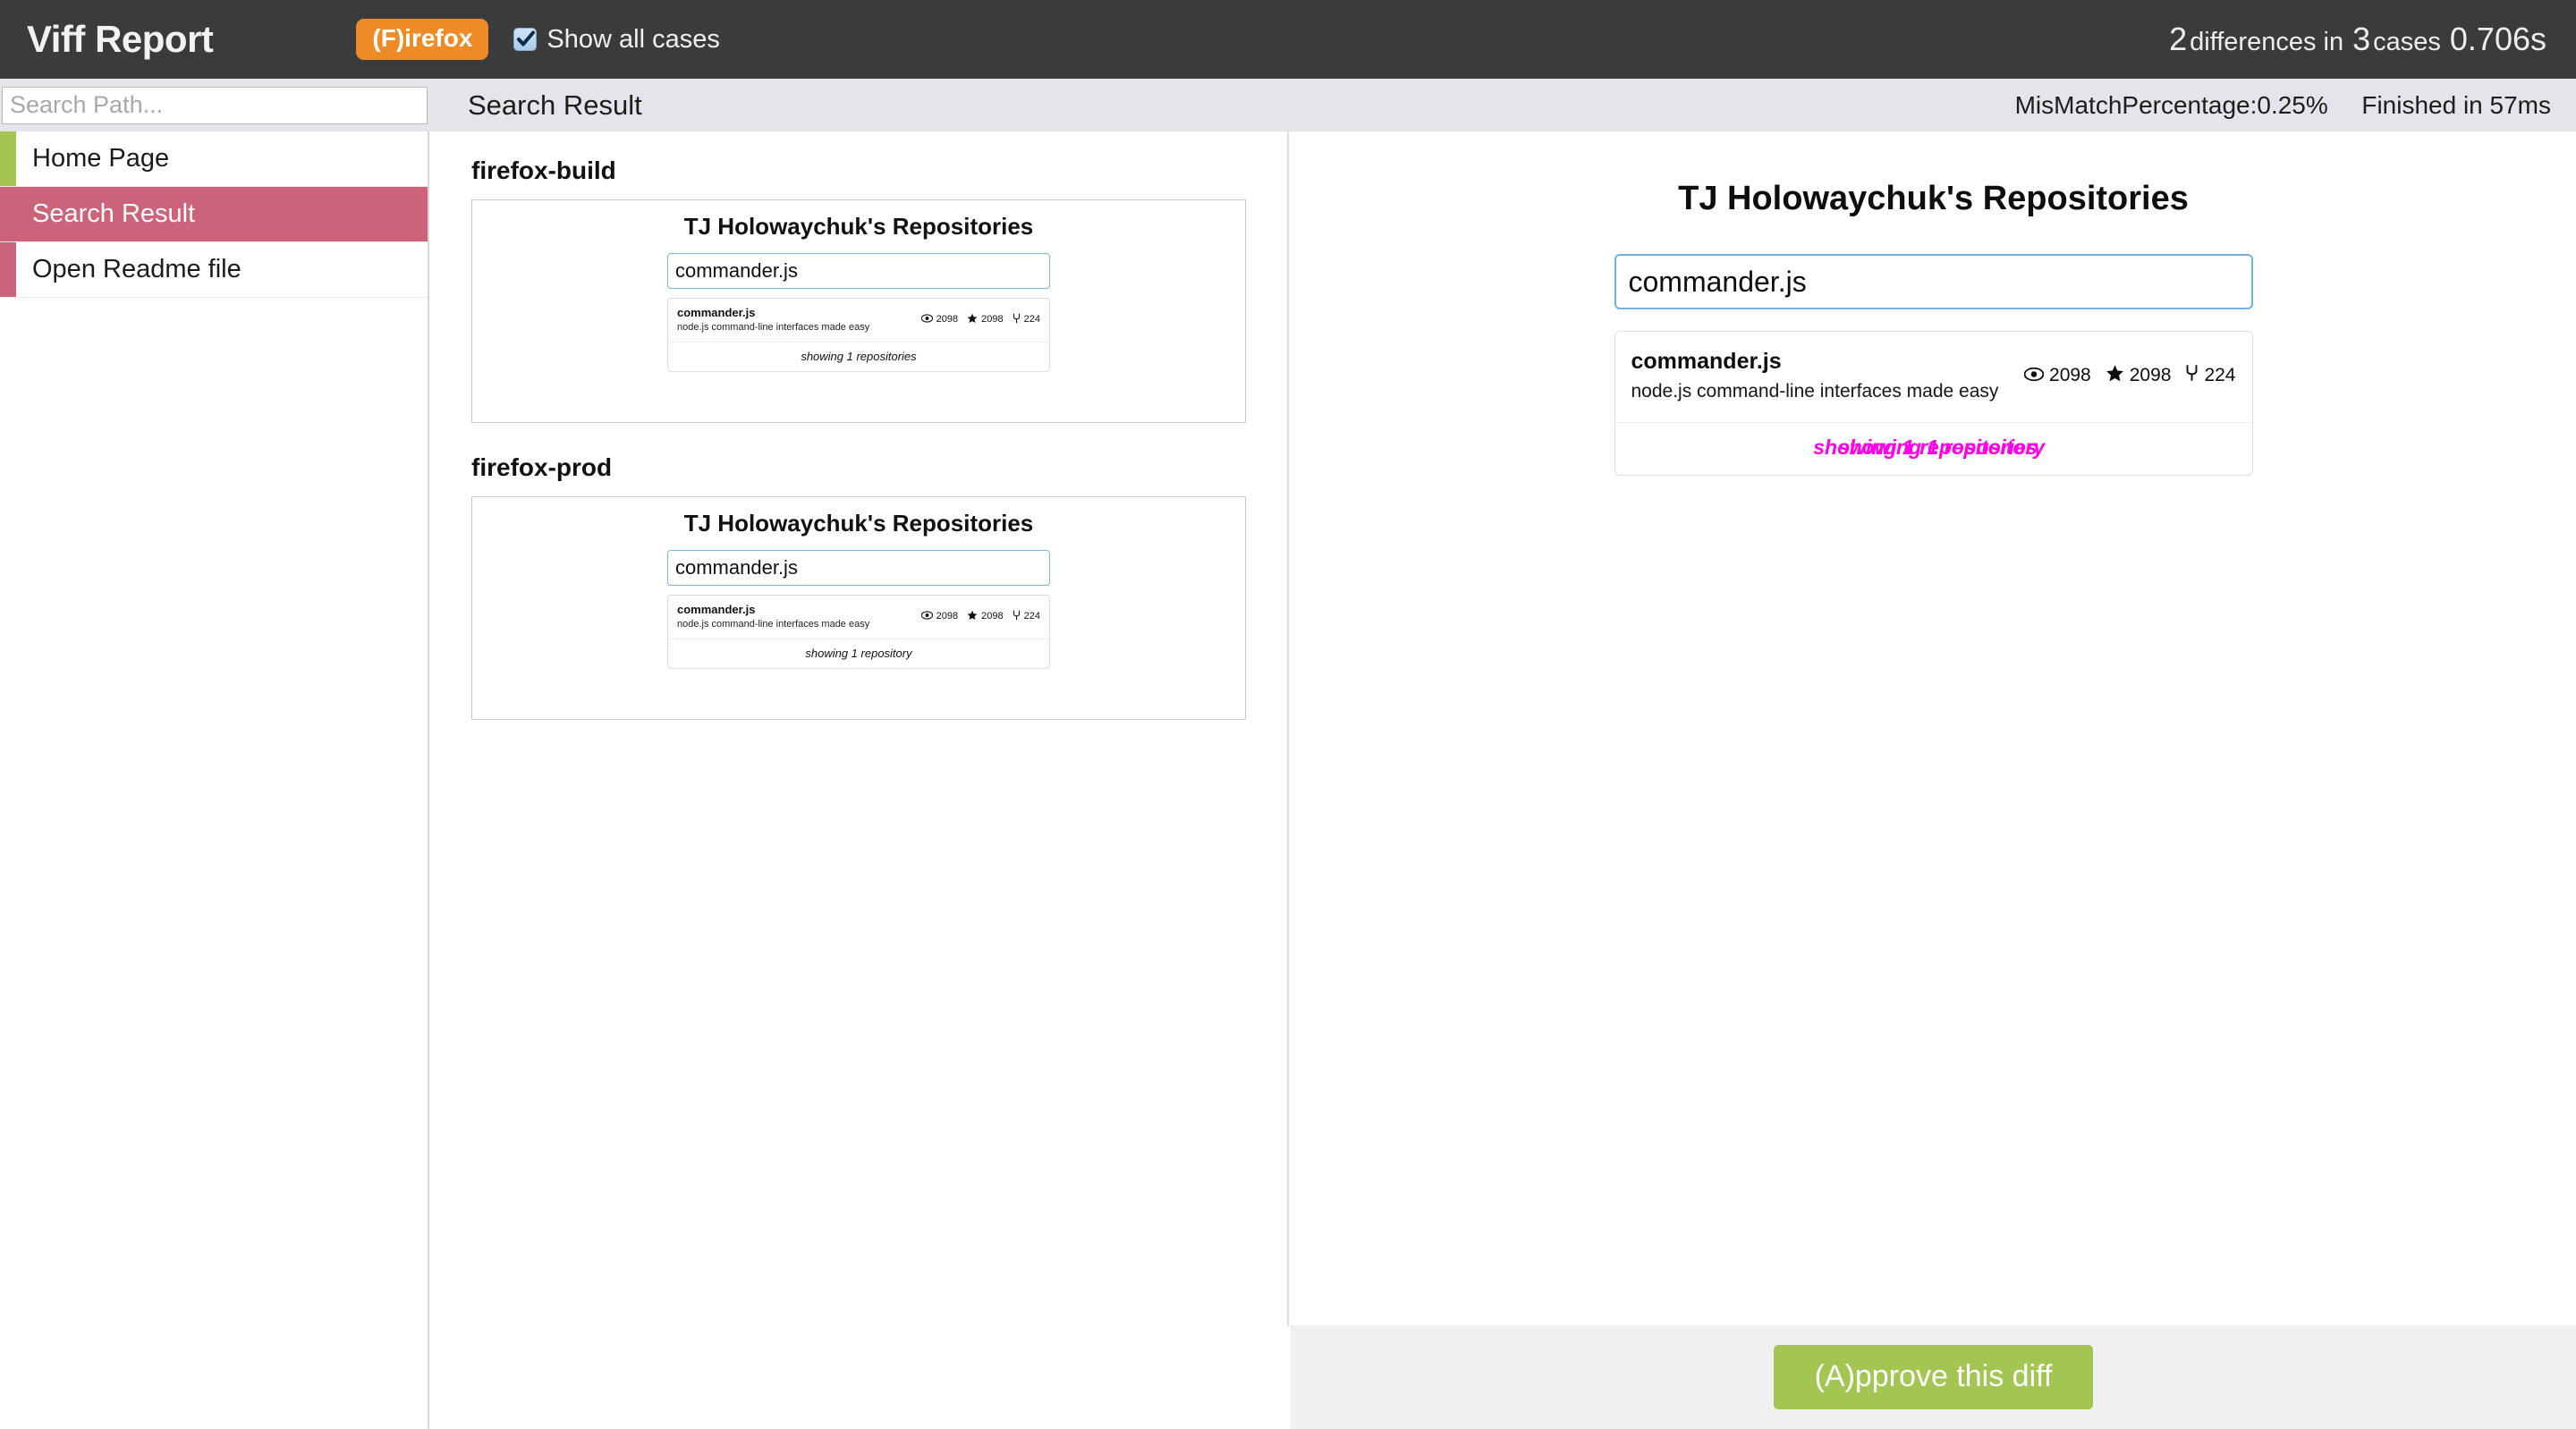  I want to click on browser-filter-badge: (F)irefox, so click(422, 39).